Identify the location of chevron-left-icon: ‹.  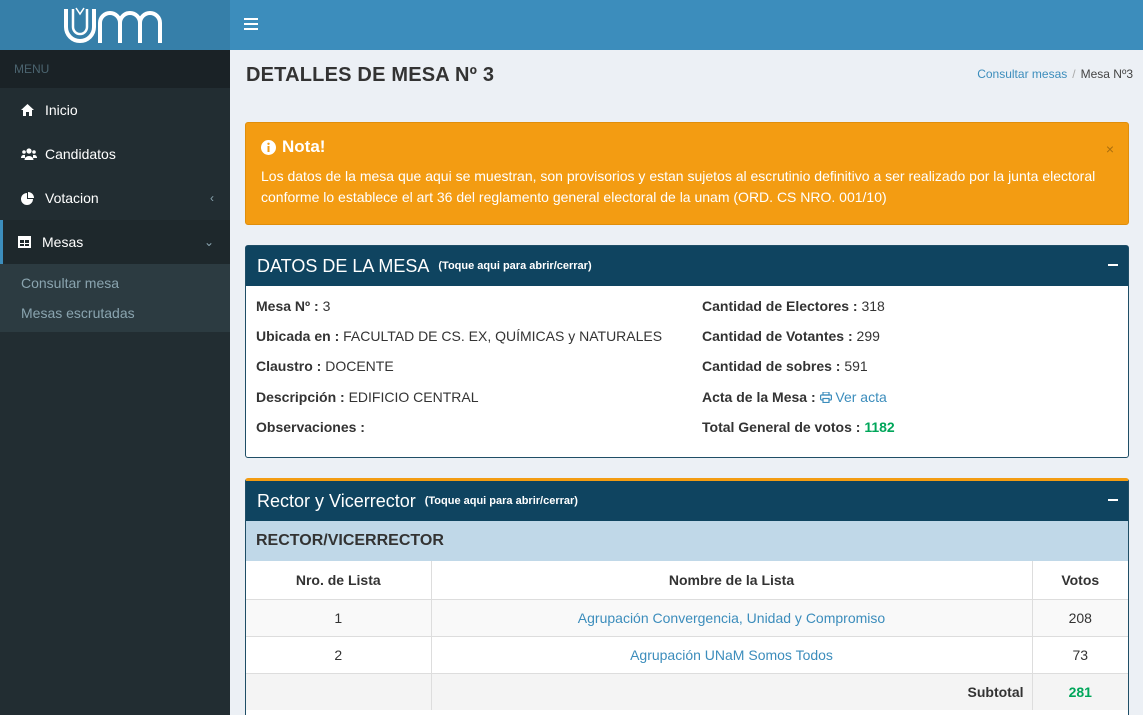
(212, 198).